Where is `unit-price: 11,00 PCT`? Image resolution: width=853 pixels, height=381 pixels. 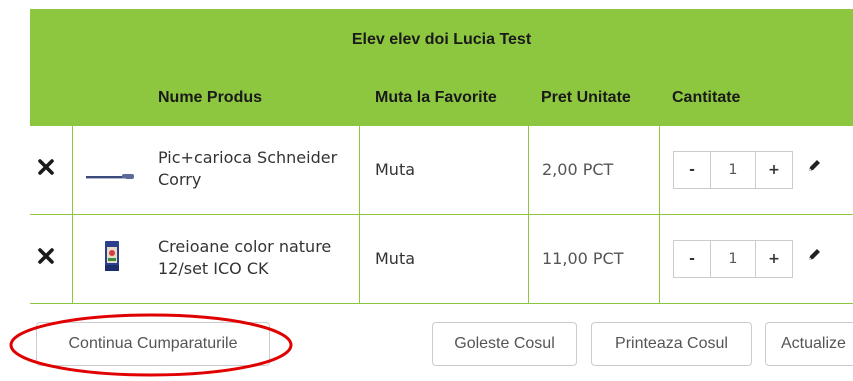 unit-price: 11,00 PCT is located at coordinates (583, 258).